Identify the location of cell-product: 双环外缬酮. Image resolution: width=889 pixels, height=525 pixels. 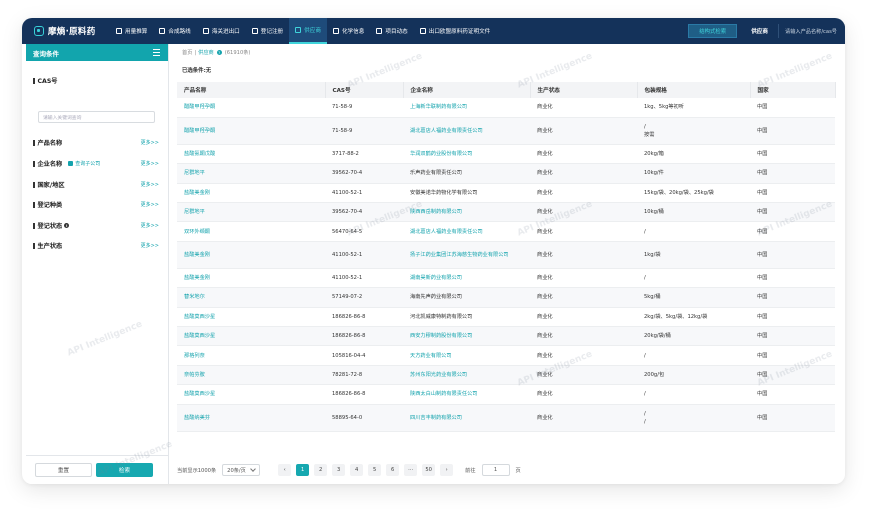
(251, 231).